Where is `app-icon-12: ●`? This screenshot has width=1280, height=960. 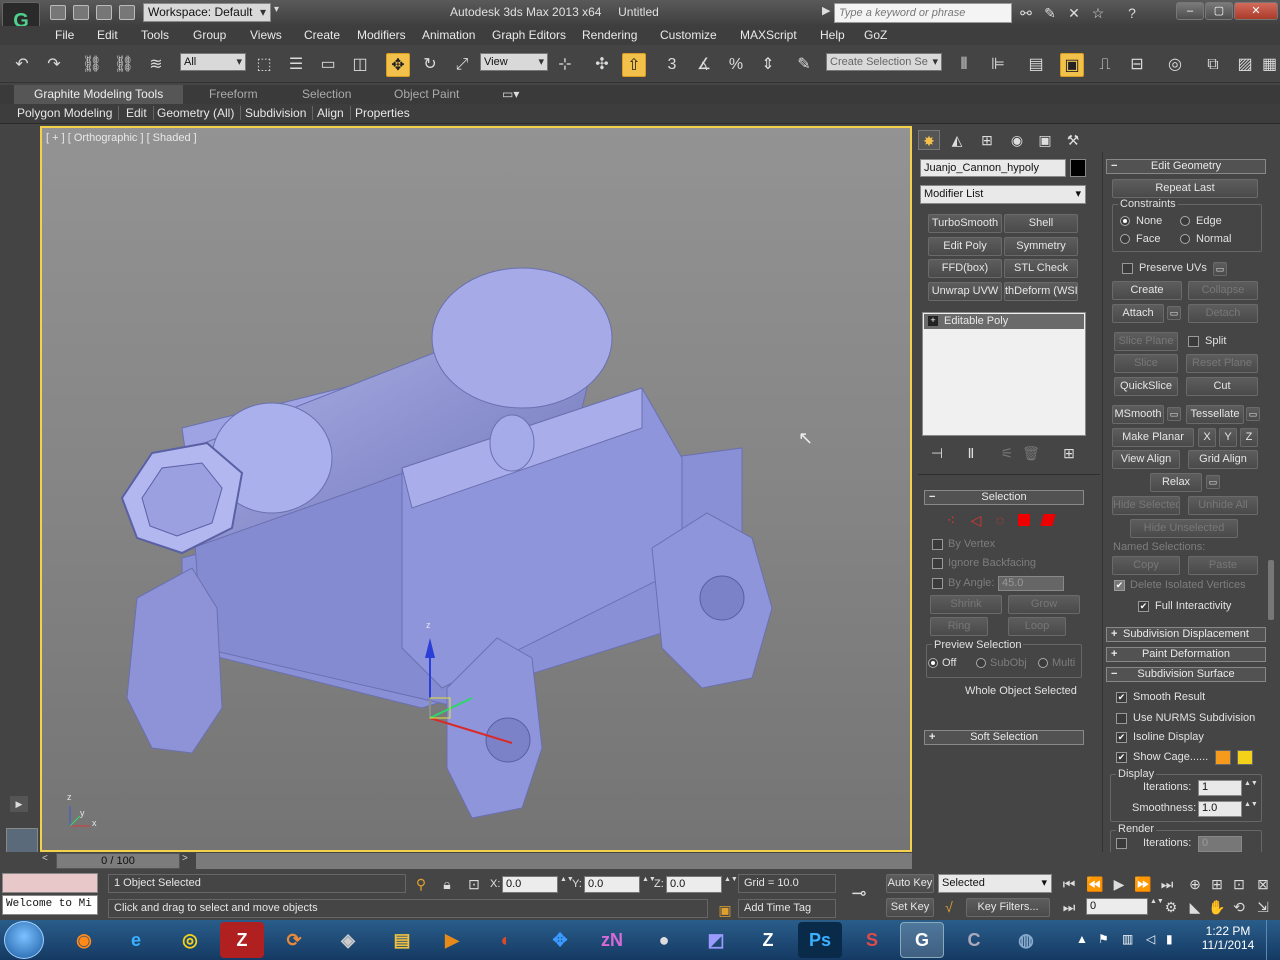
app-icon-12: ● is located at coordinates (664, 940).